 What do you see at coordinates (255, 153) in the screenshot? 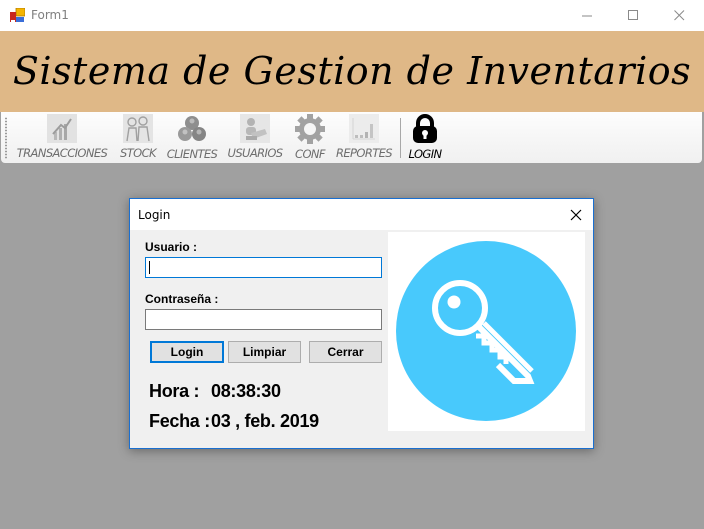
I see `toolbar-label: USUARIOS` at bounding box center [255, 153].